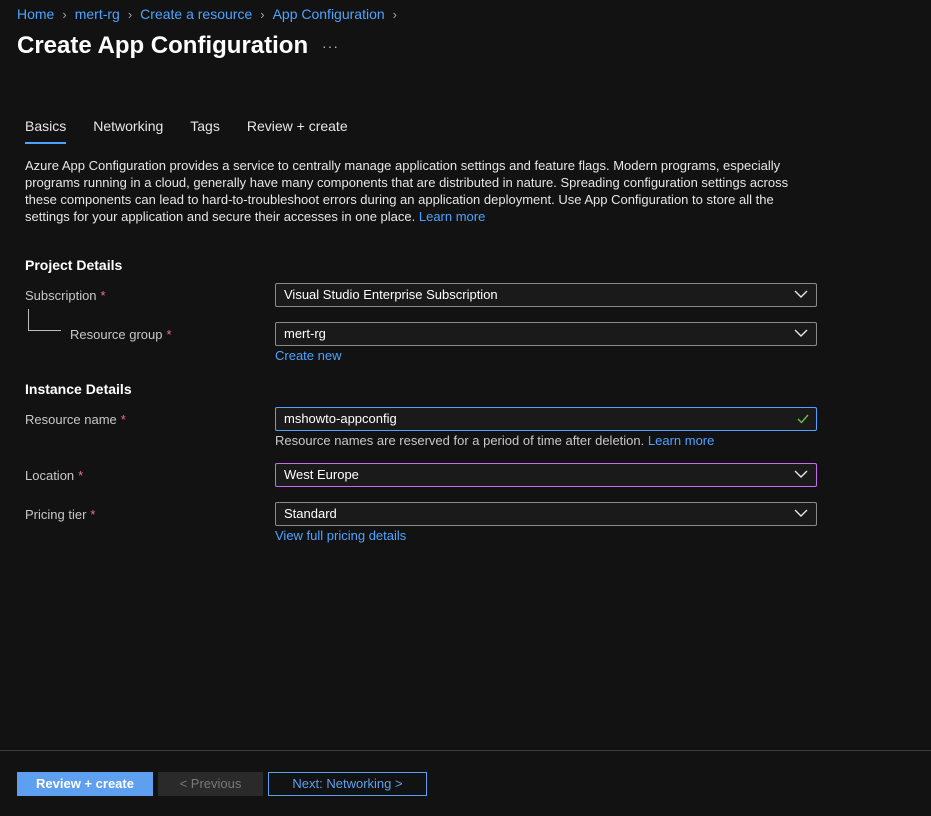 The width and height of the screenshot is (931, 816). Describe the element at coordinates (310, 513) in the screenshot. I see `pricing-tier-value: Standard` at that location.